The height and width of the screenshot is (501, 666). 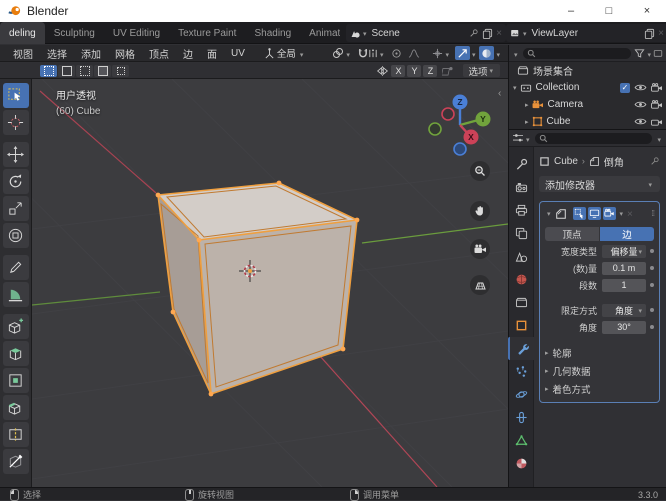 What do you see at coordinates (15, 235) in the screenshot?
I see `tool-transform` at bounding box center [15, 235].